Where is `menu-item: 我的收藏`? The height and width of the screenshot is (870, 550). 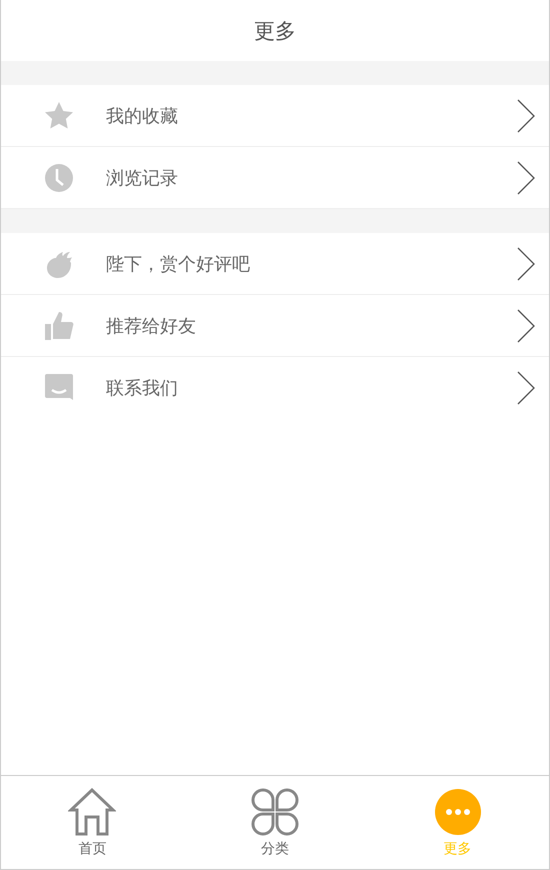
menu-item: 我的收藏 is located at coordinates (275, 116).